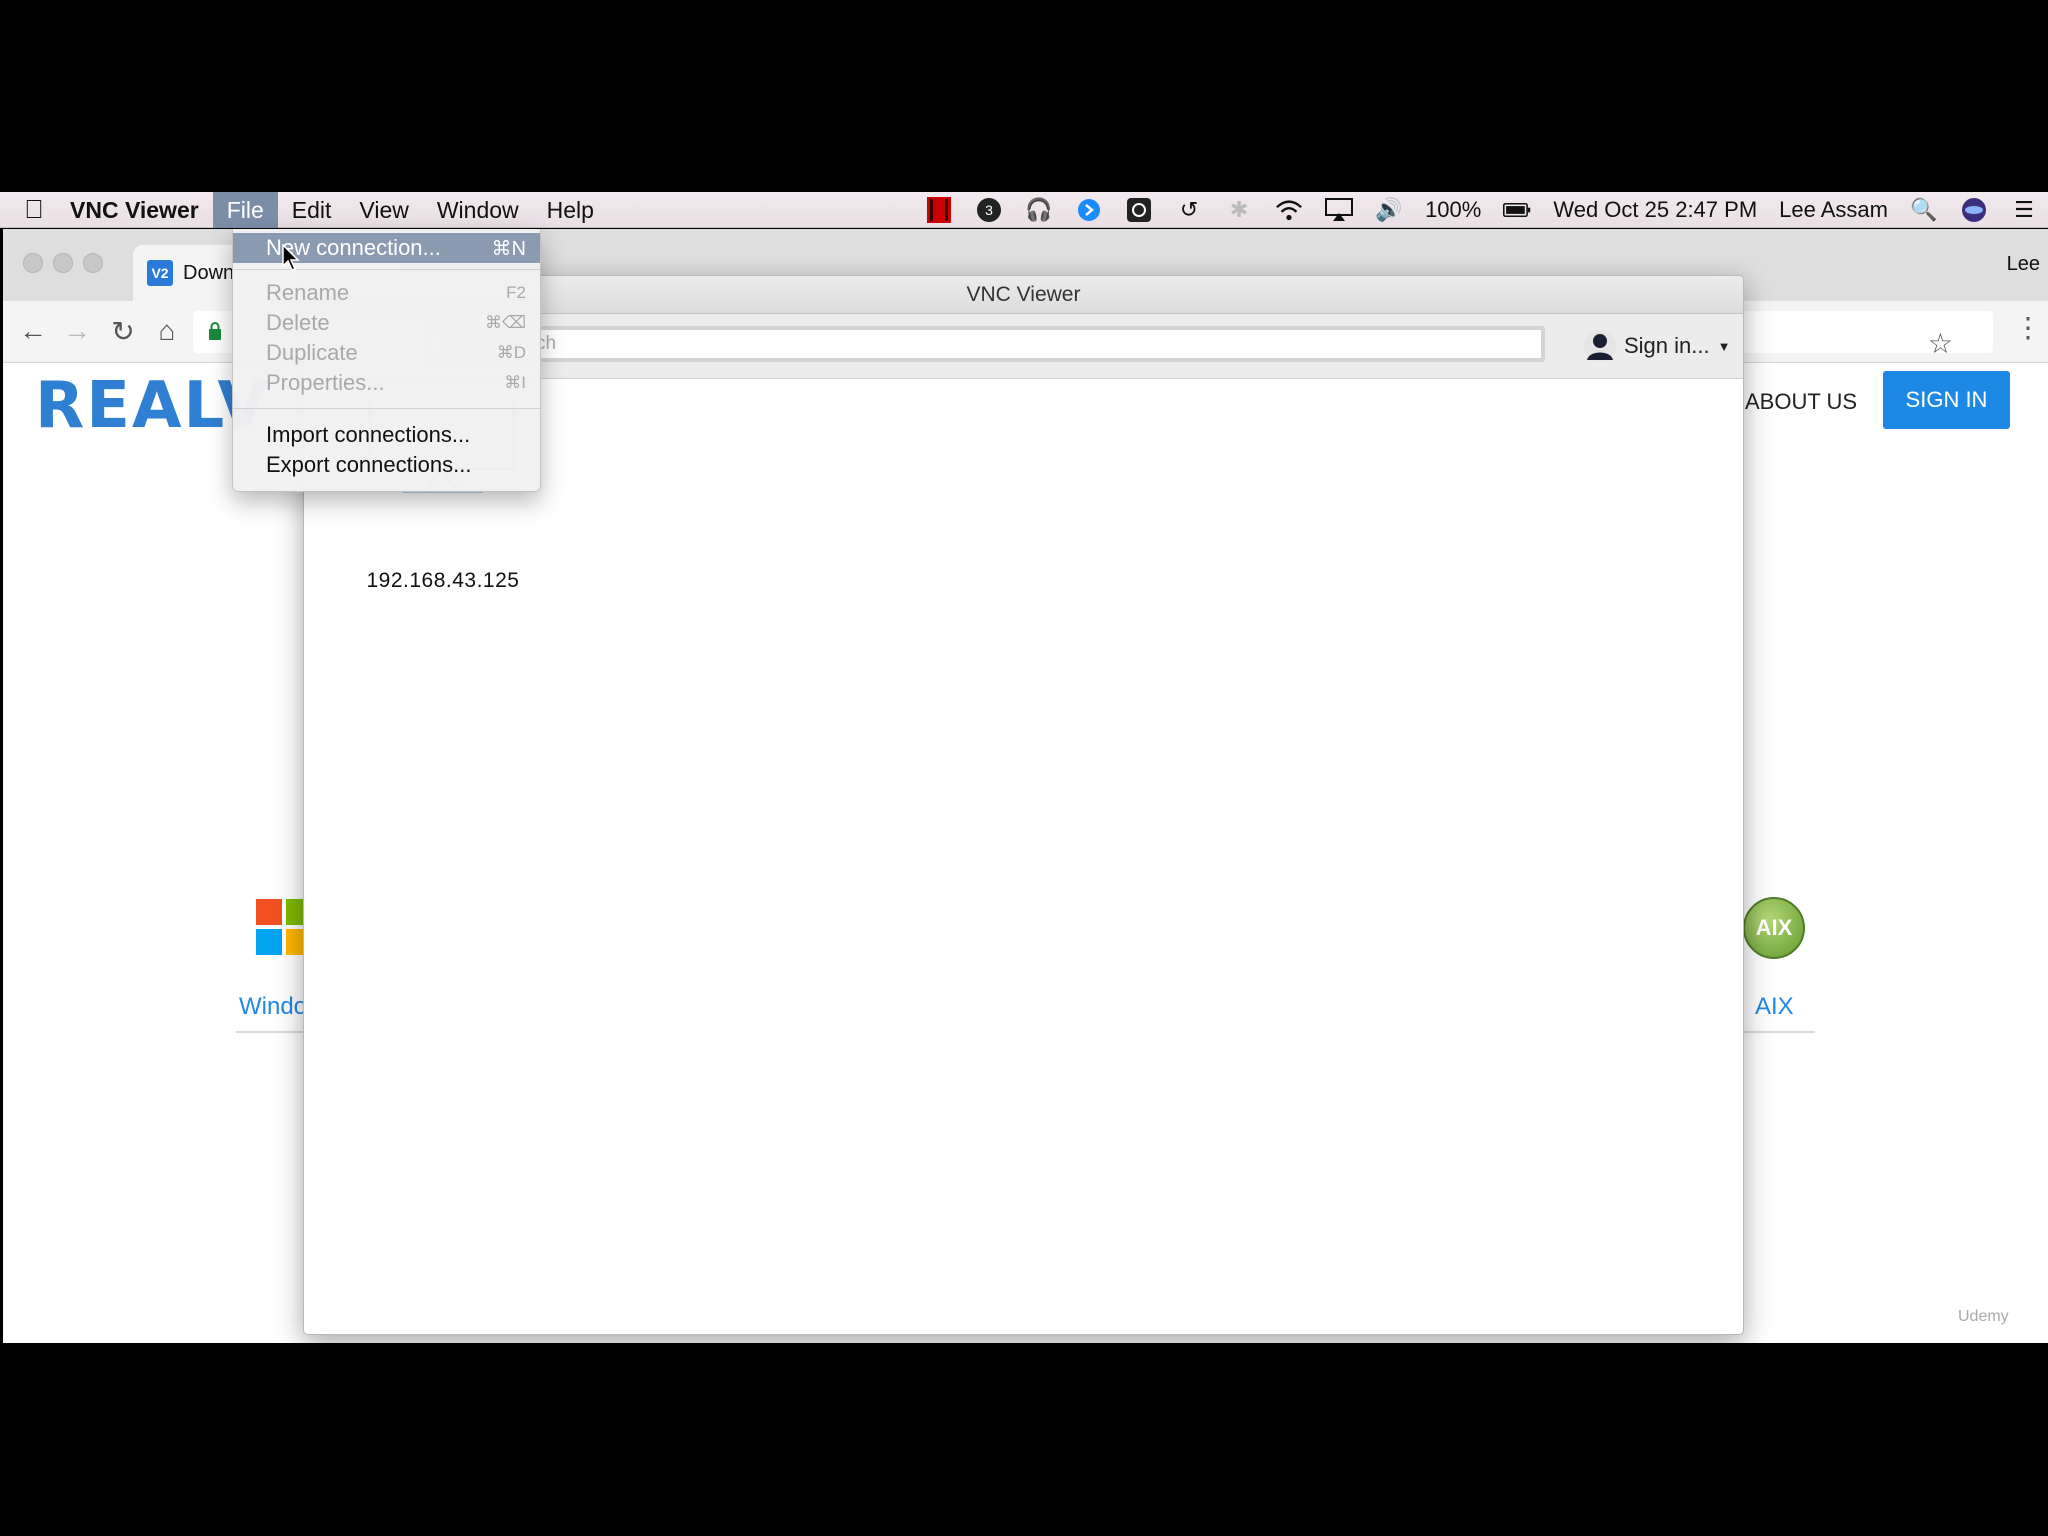 The width and height of the screenshot is (2048, 1536). Describe the element at coordinates (63, 263) in the screenshot. I see `minimize-window-button` at that location.